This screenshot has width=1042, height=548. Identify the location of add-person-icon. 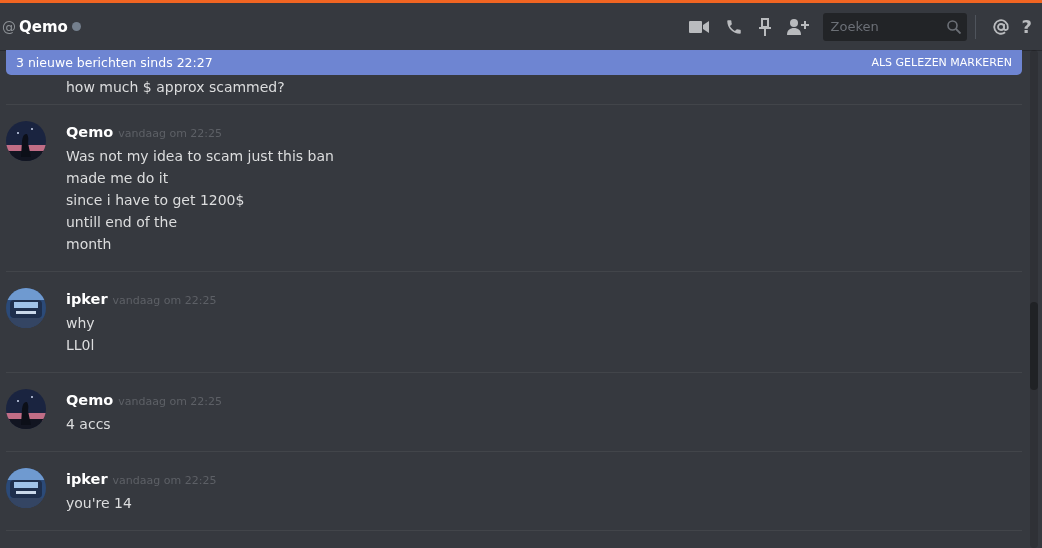
(797, 26).